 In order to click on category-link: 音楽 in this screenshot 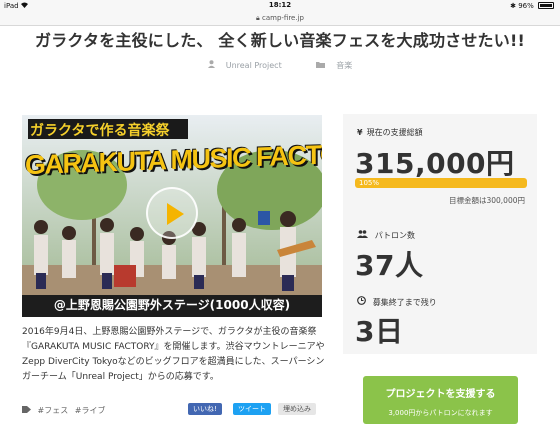, I will do `click(334, 65)`.